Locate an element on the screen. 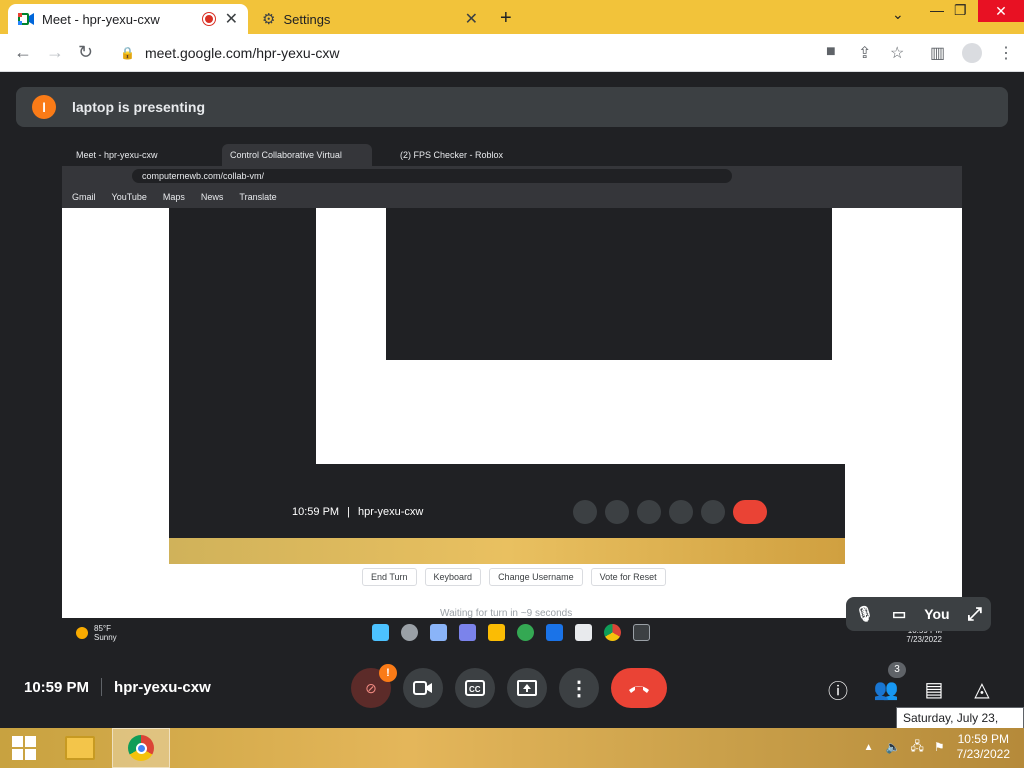  reload-button: ↻ is located at coordinates (85, 52).